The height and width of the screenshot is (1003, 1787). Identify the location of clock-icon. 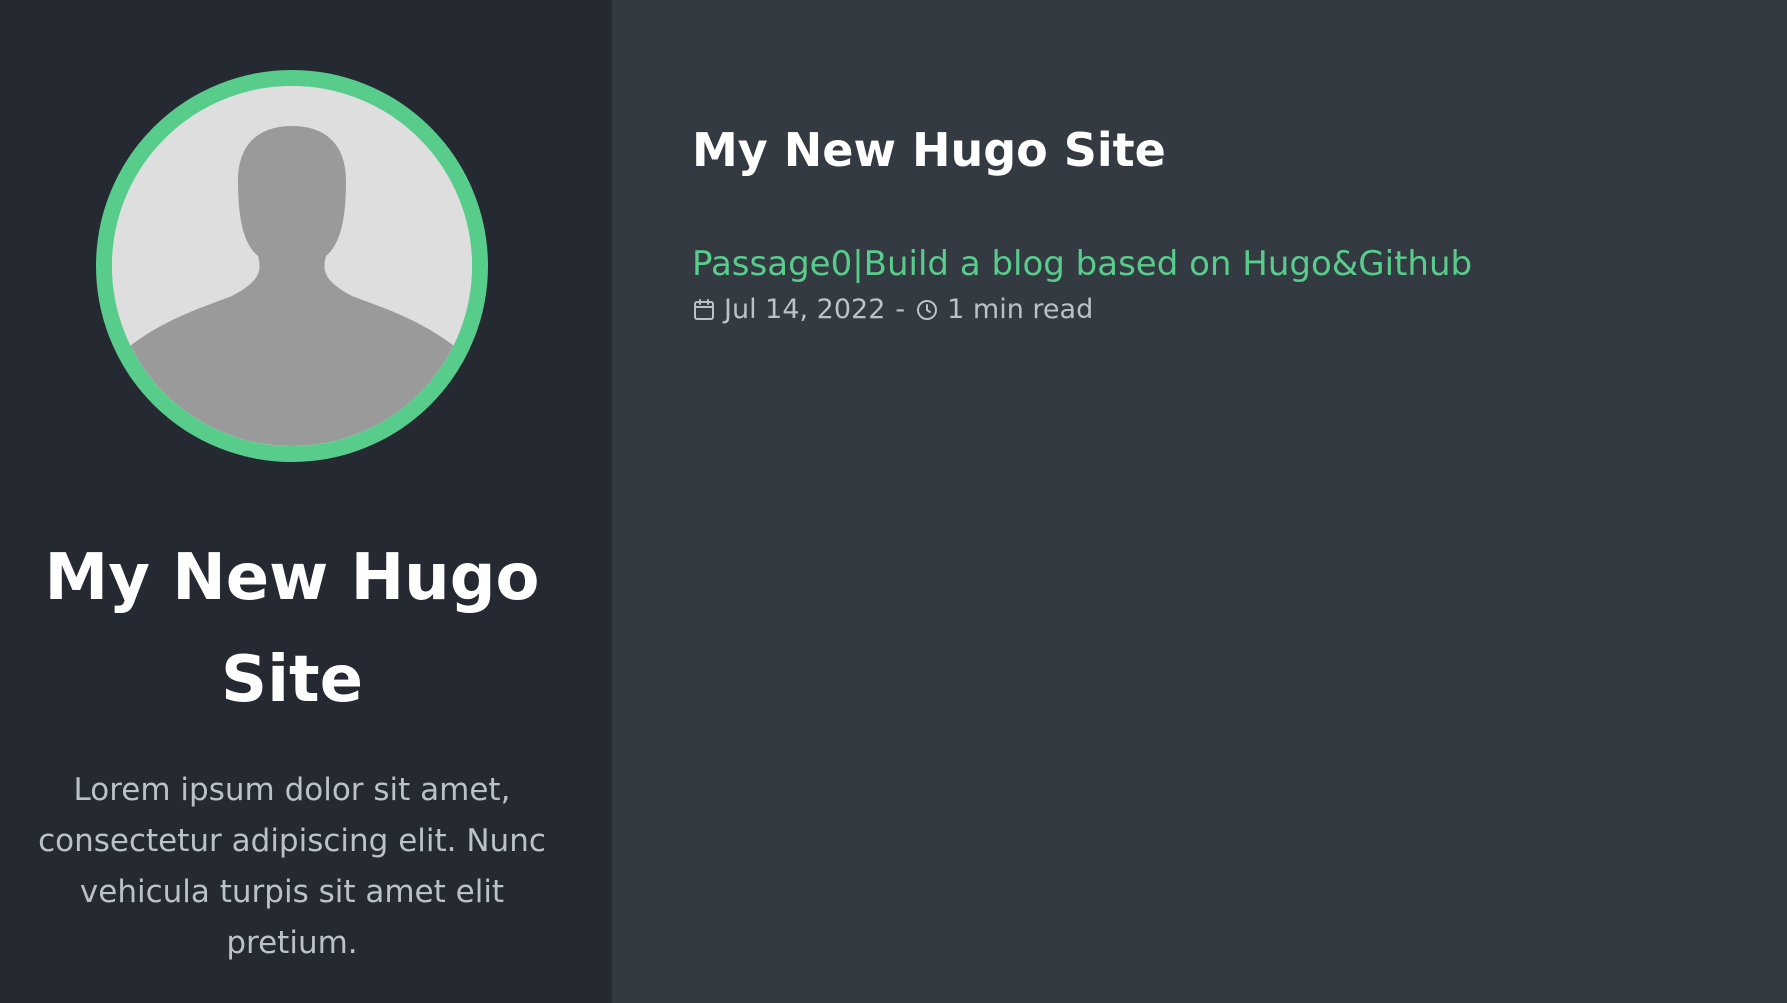
(927, 310).